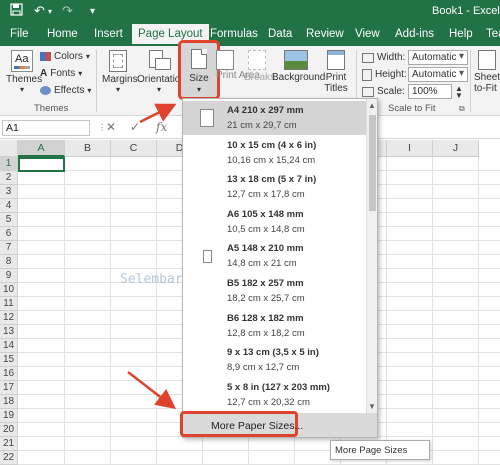 The width and height of the screenshot is (500, 465). Describe the element at coordinates (280, 34) in the screenshot. I see `tab-data: Data` at that location.